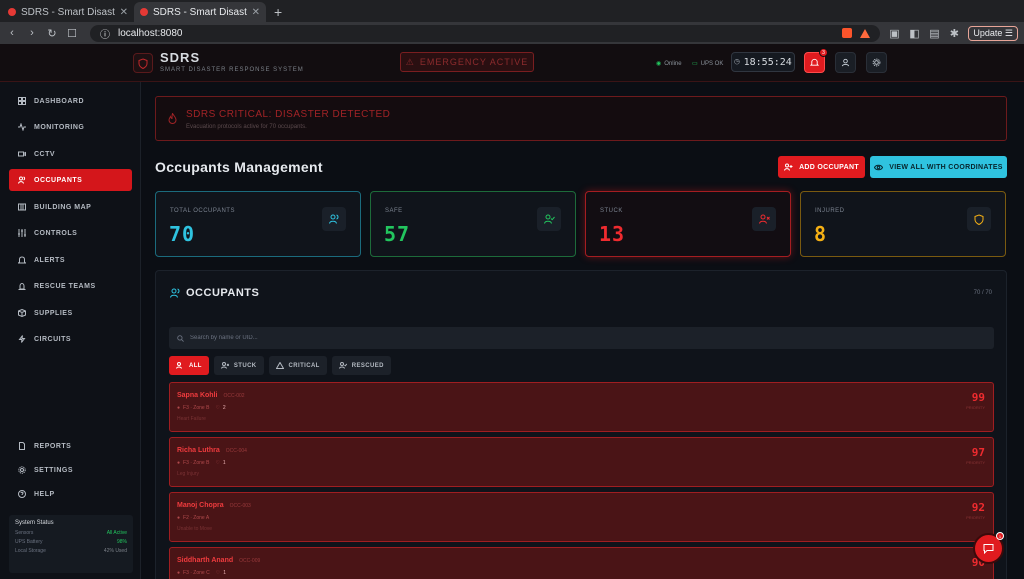 This screenshot has width=1024, height=579. Describe the element at coordinates (22, 180) in the screenshot. I see `users-icon` at that location.